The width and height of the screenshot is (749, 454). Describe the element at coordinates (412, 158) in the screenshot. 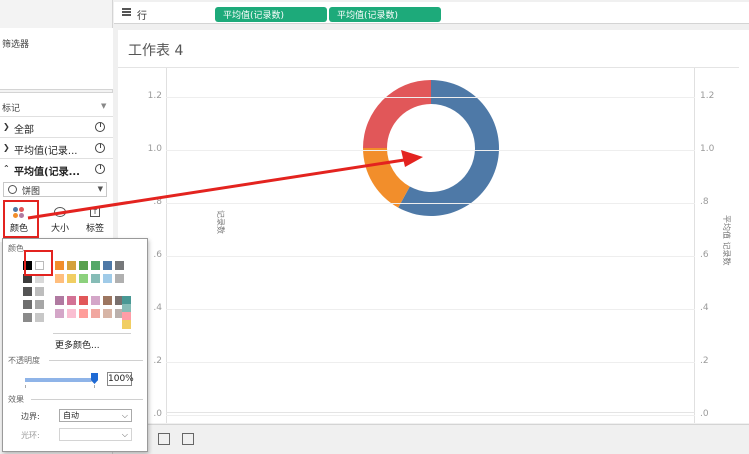

I see `arrow-head` at that location.